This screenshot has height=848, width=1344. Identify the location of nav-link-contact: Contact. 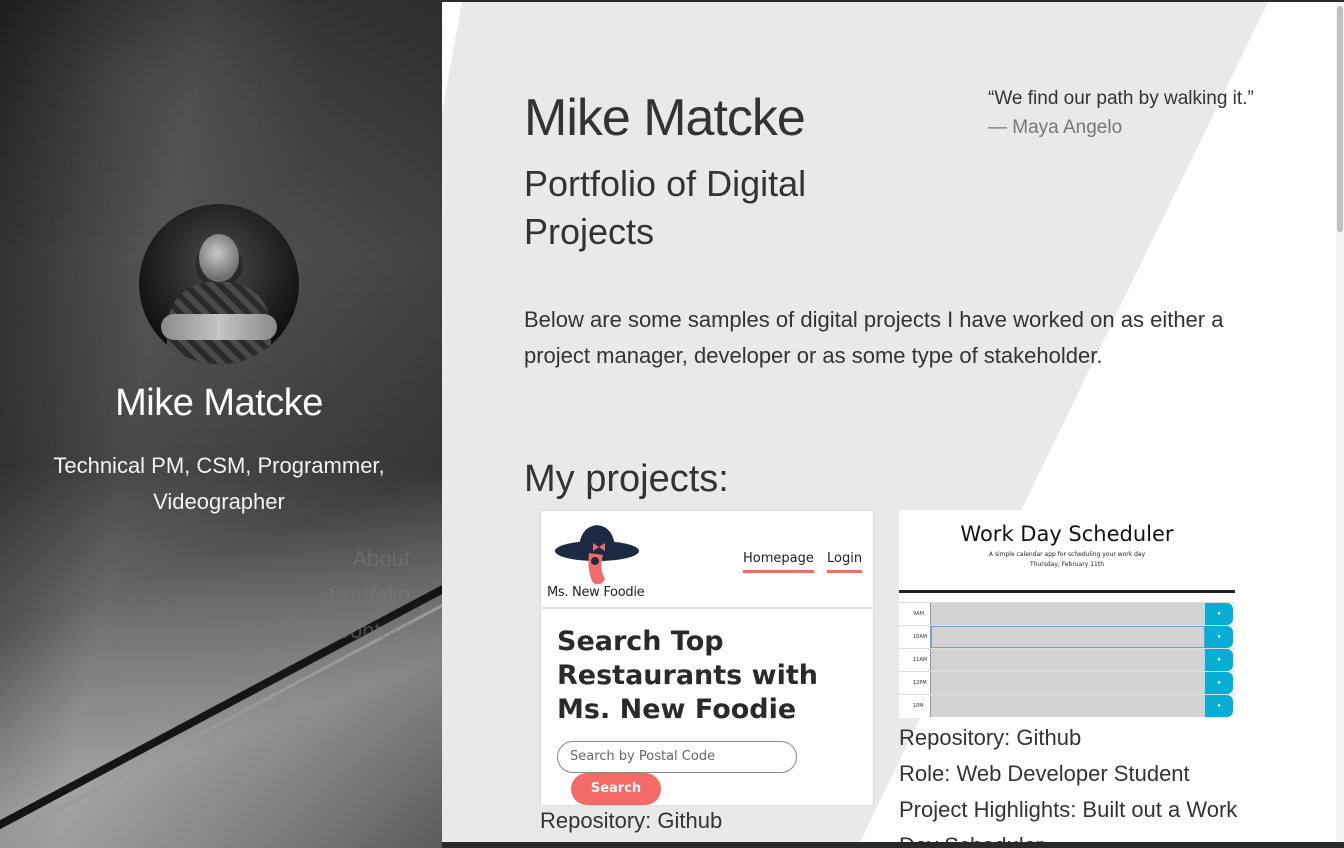
(370, 631).